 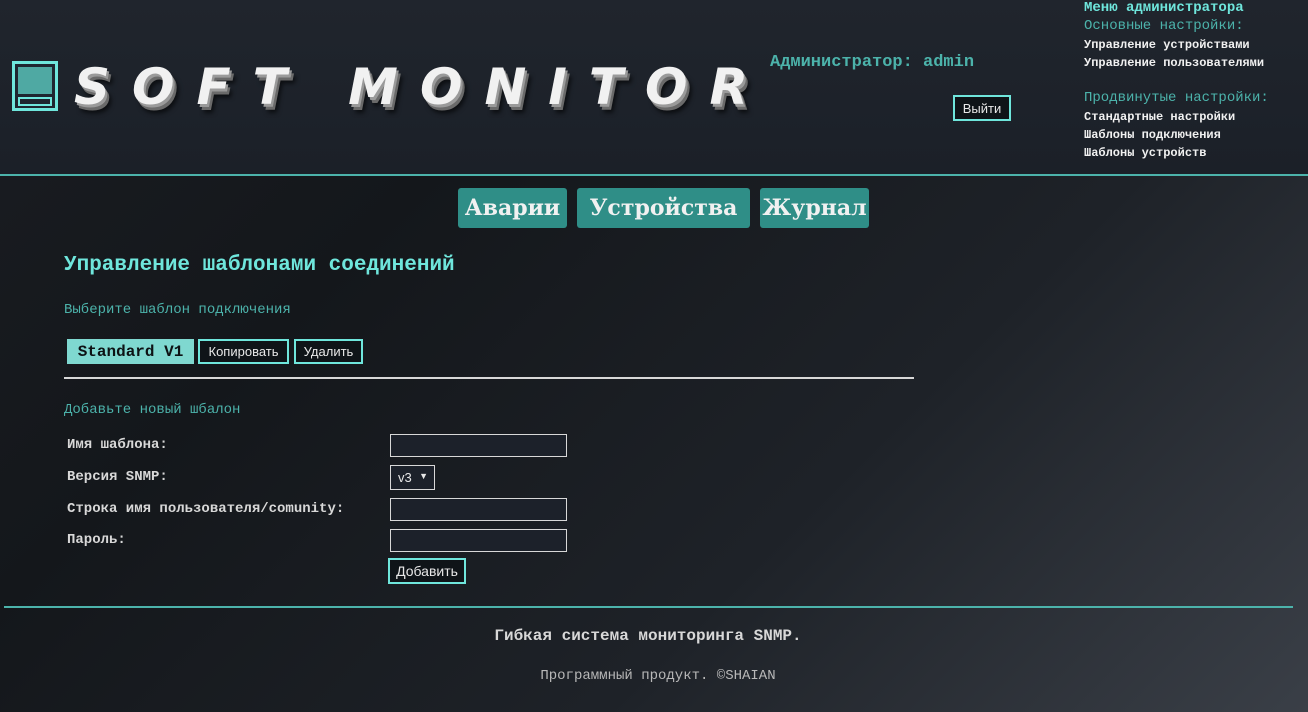 I want to click on nav-journal: Журнал, so click(x=814, y=208).